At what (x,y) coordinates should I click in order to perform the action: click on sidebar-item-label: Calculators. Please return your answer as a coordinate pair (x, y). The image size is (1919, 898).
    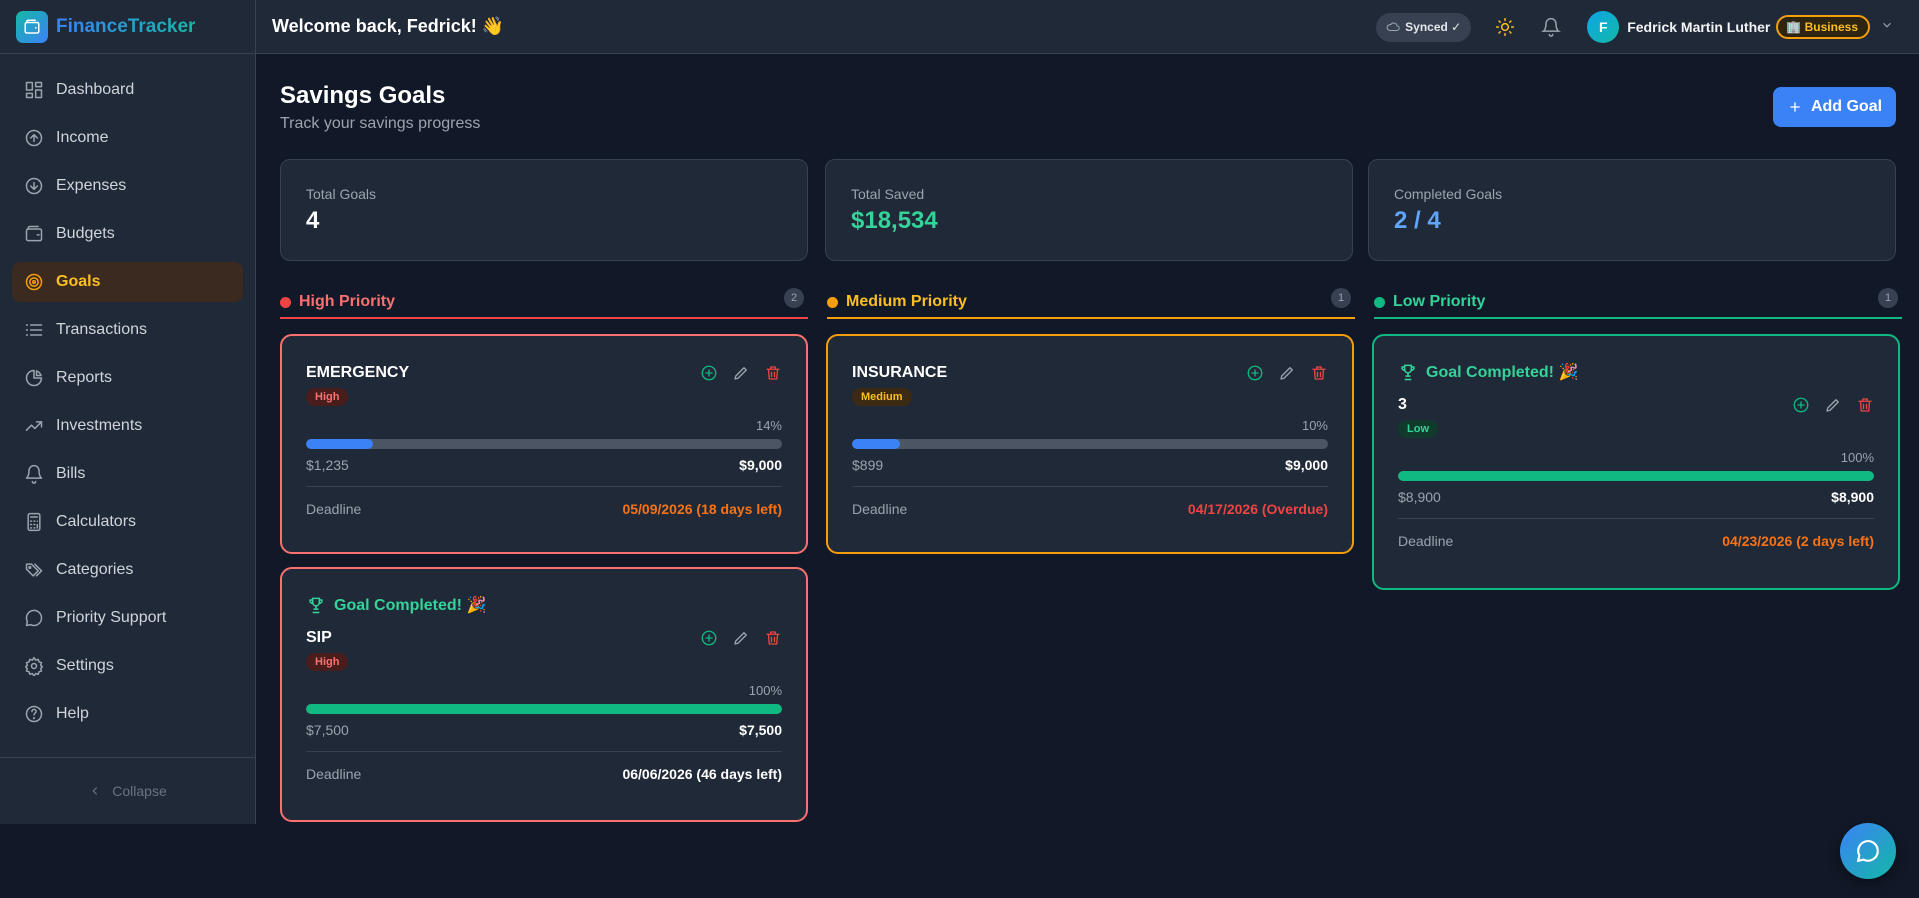
    Looking at the image, I should click on (96, 521).